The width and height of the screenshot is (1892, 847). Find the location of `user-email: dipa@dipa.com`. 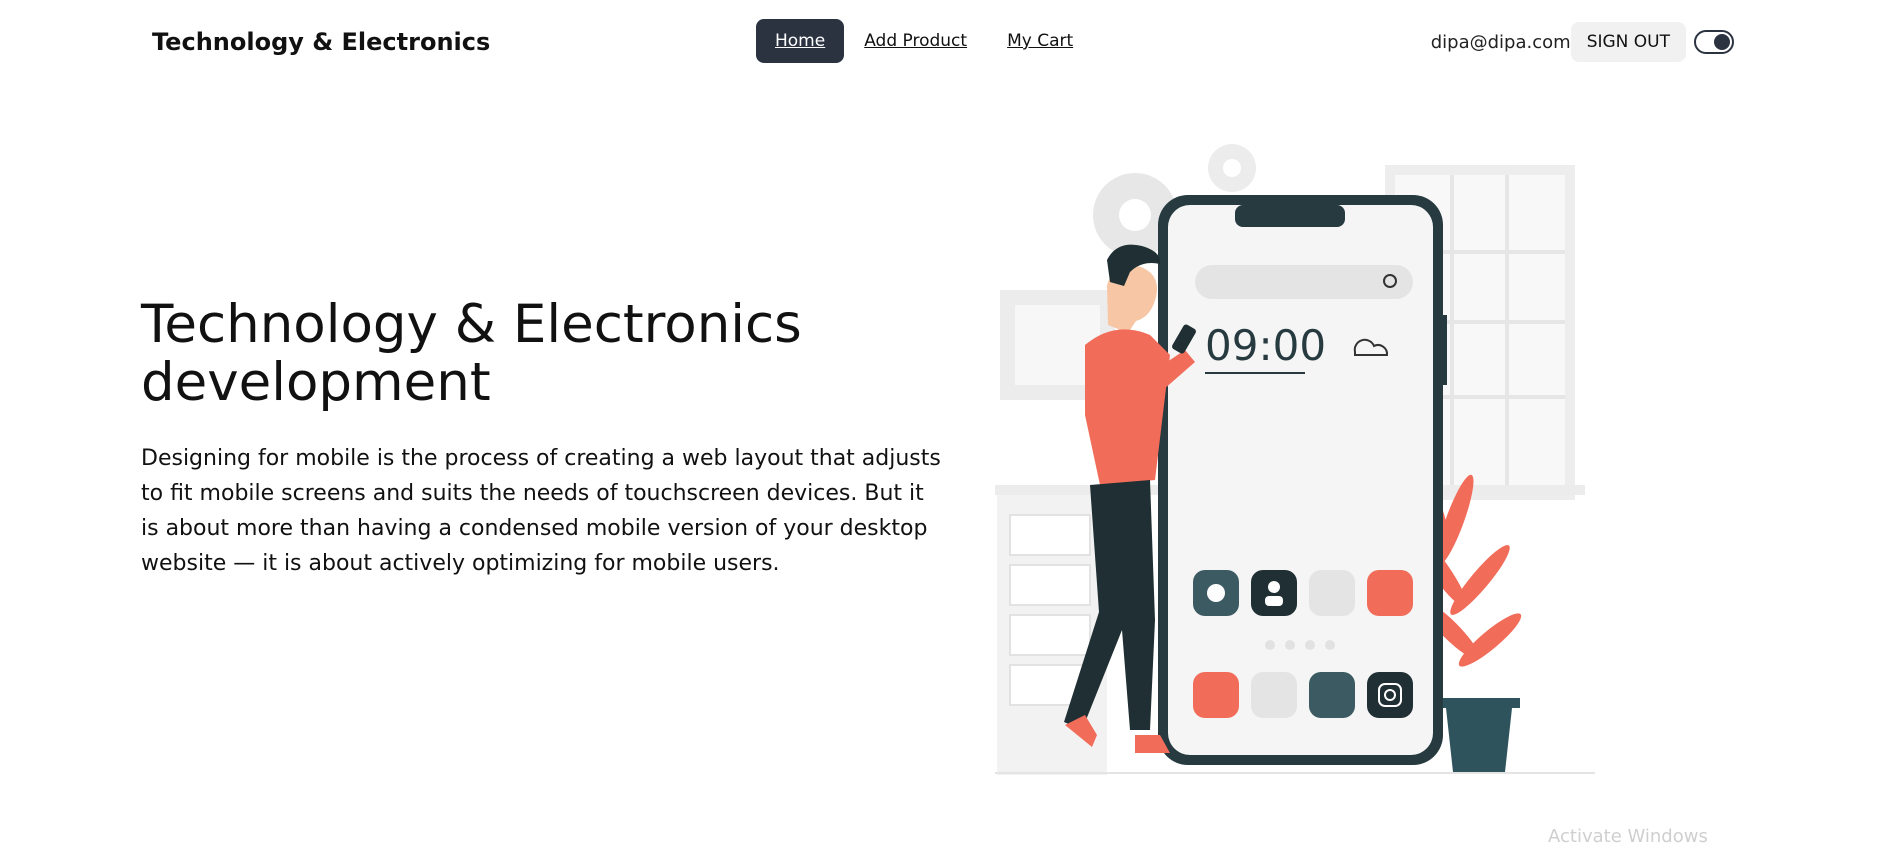

user-email: dipa@dipa.com is located at coordinates (1500, 42).